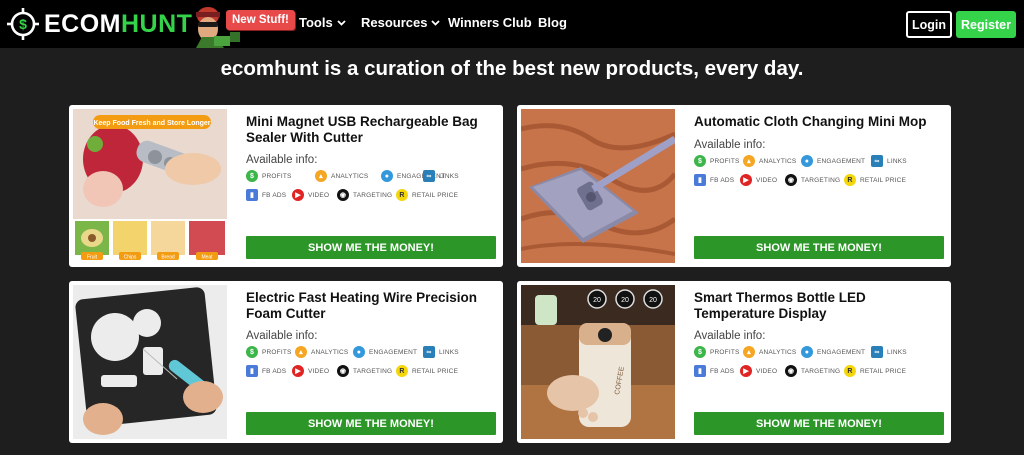  What do you see at coordinates (323, 22) in the screenshot?
I see `nav-tools: Tools` at bounding box center [323, 22].